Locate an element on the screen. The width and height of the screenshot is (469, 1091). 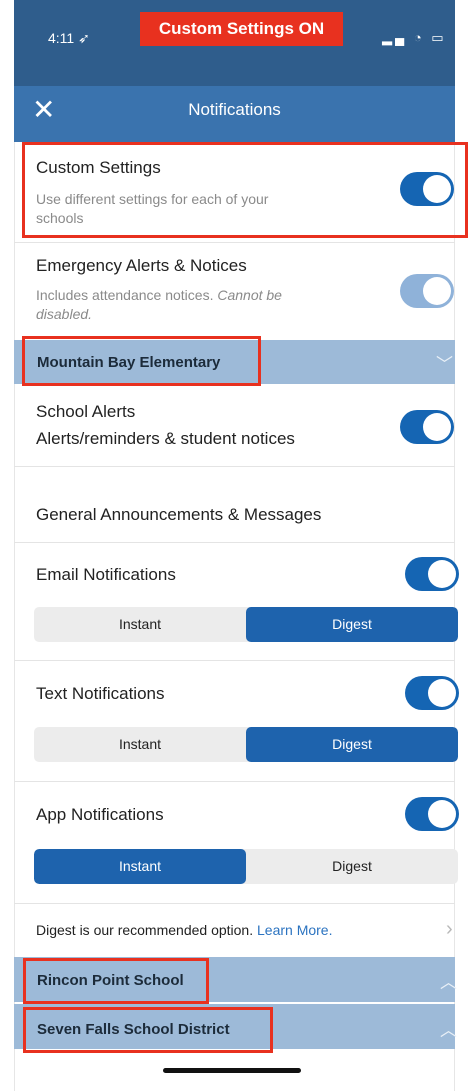
text-notifications-label: Text Notifications is located at coordinates (100, 693).